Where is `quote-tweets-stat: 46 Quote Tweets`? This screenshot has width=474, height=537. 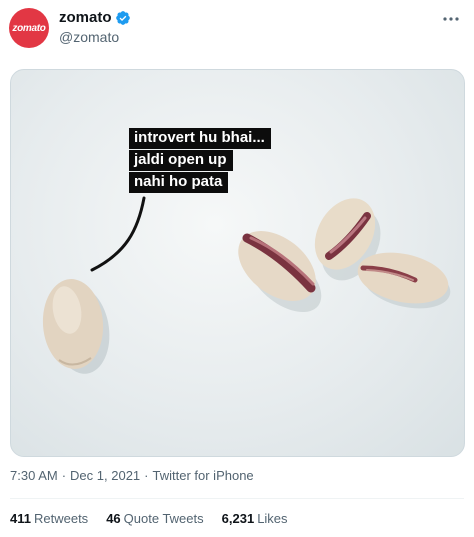
quote-tweets-stat: 46 Quote Tweets is located at coordinates (154, 518).